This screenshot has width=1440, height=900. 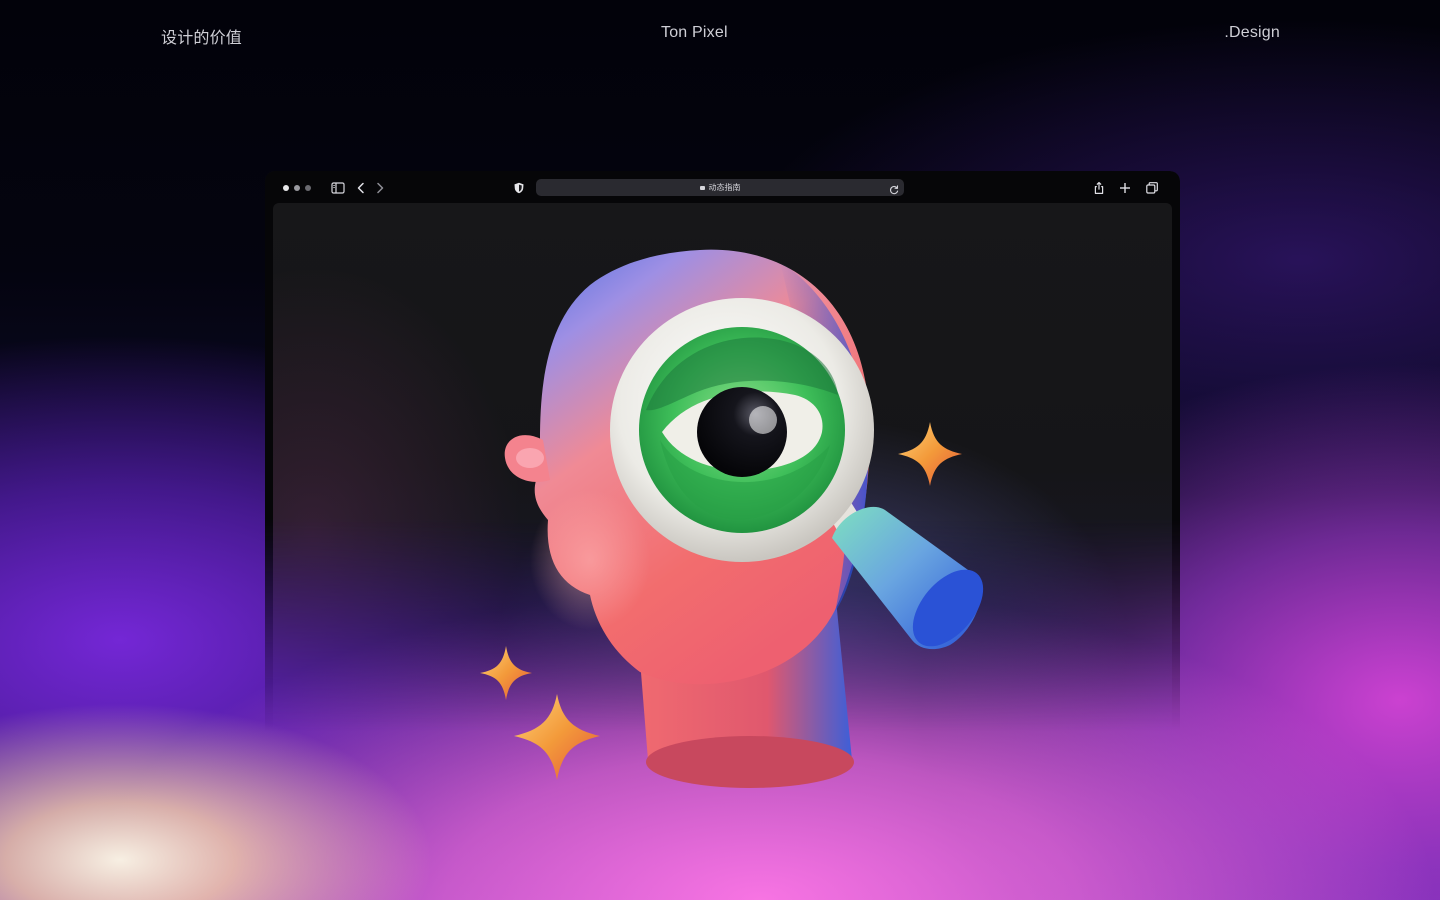 What do you see at coordinates (380, 187) in the screenshot?
I see `forward-icon` at bounding box center [380, 187].